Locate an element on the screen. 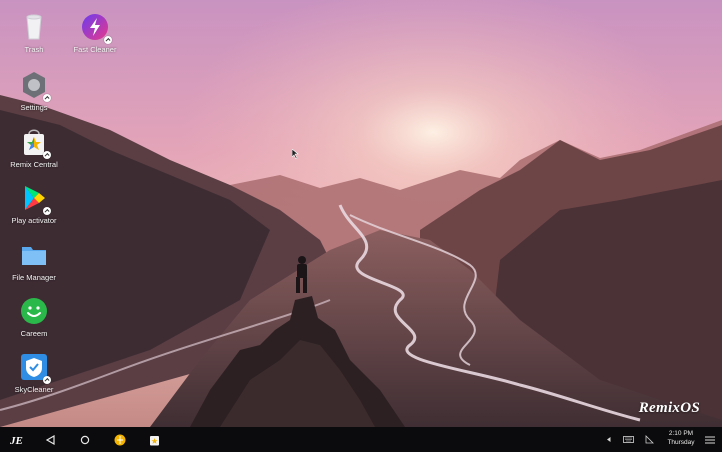 The image size is (722, 452). keyboard-icon is located at coordinates (628, 439).